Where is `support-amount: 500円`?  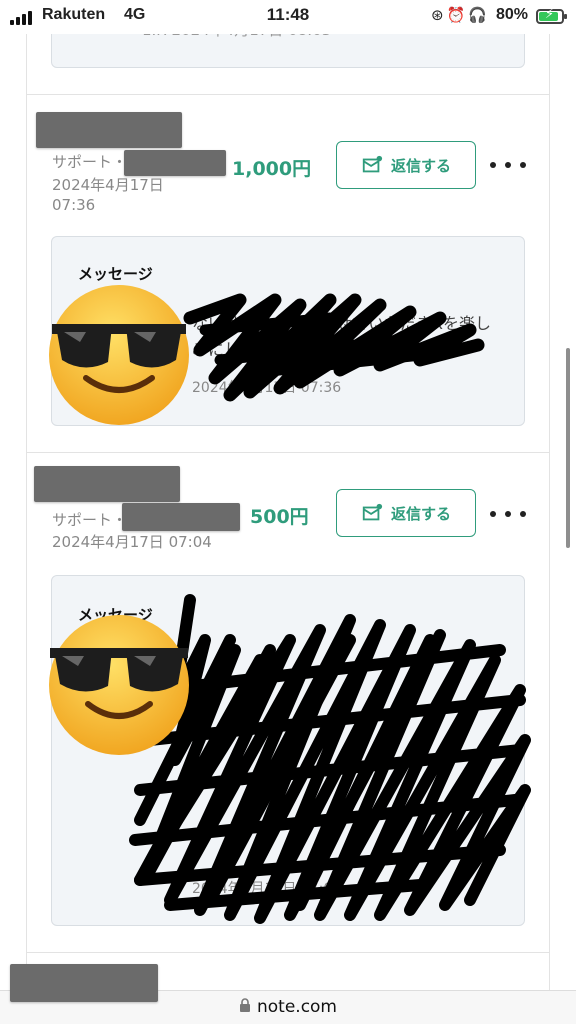
support-amount: 500円 is located at coordinates (279, 517).